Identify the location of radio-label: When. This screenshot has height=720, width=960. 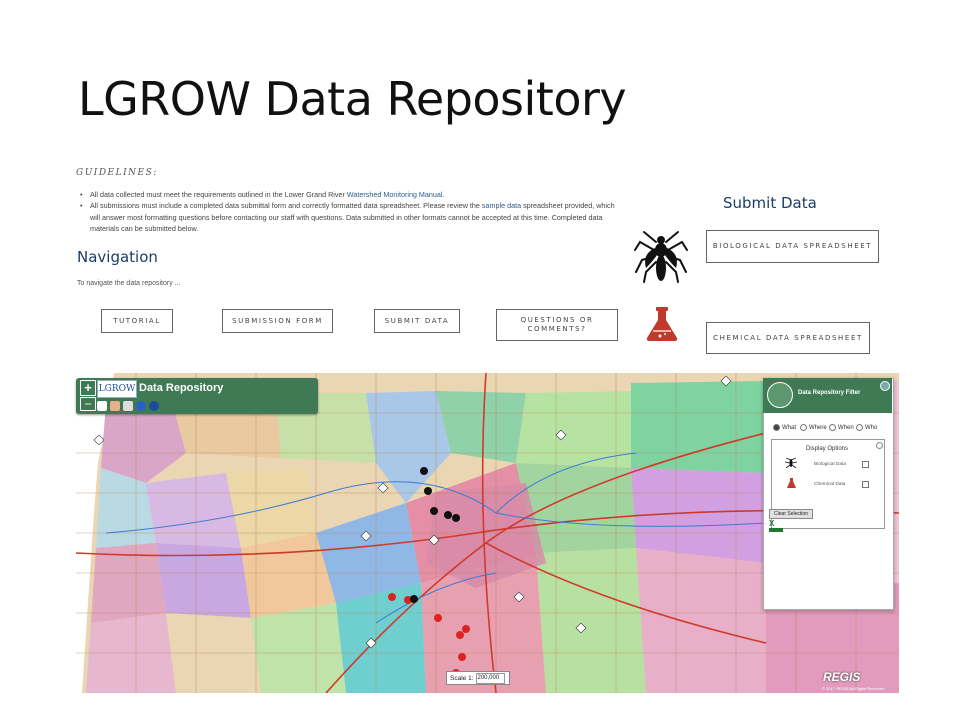
(846, 428).